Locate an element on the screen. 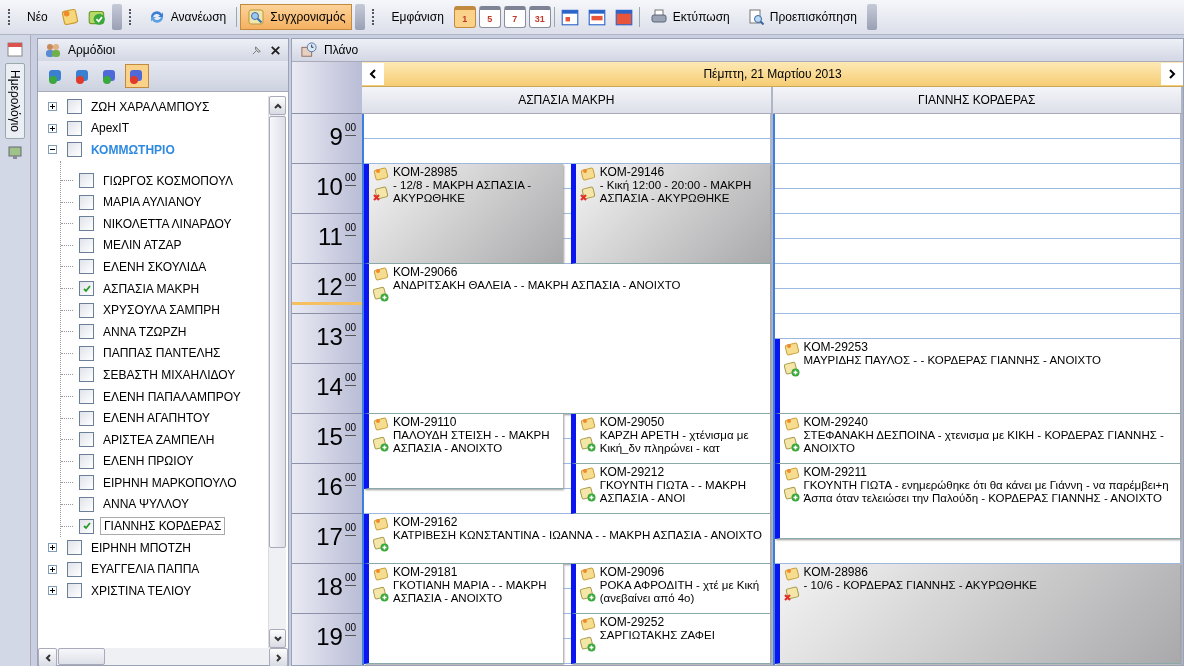  appointment: ΚΟΜ-29181 ΓΚΟΤΙΑΝΗ ΜΑΡΙΑ - - ΜΑΚΡΗ ΑΣΠΑΣΙΑ - ΑΝΟΙΧΤΟ is located at coordinates (463, 614).